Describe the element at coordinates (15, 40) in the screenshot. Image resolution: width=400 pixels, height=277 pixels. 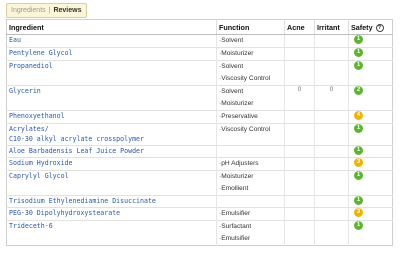
I see `ingredient-name-line: Eau` at that location.